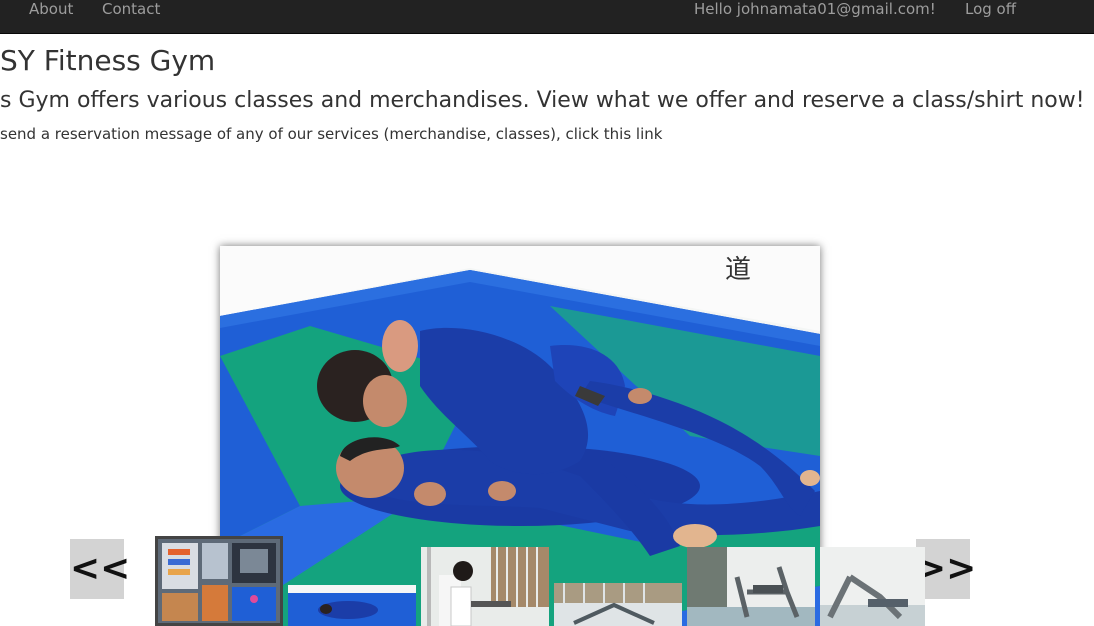 The image size is (1094, 626). Describe the element at coordinates (815, 9) in the screenshot. I see `nav-user-greeting-link: Hello johnamata01@gmail.com!` at that location.